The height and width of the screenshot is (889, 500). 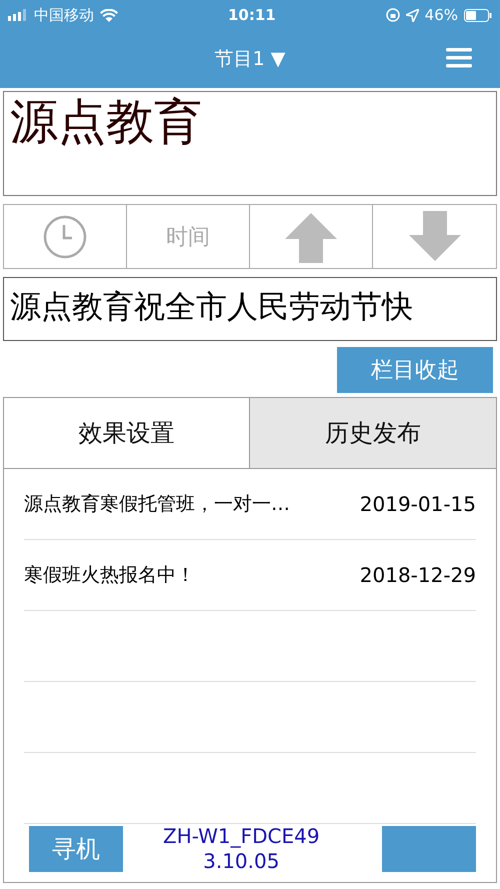 I want to click on tab: 历史发布, so click(x=373, y=433).